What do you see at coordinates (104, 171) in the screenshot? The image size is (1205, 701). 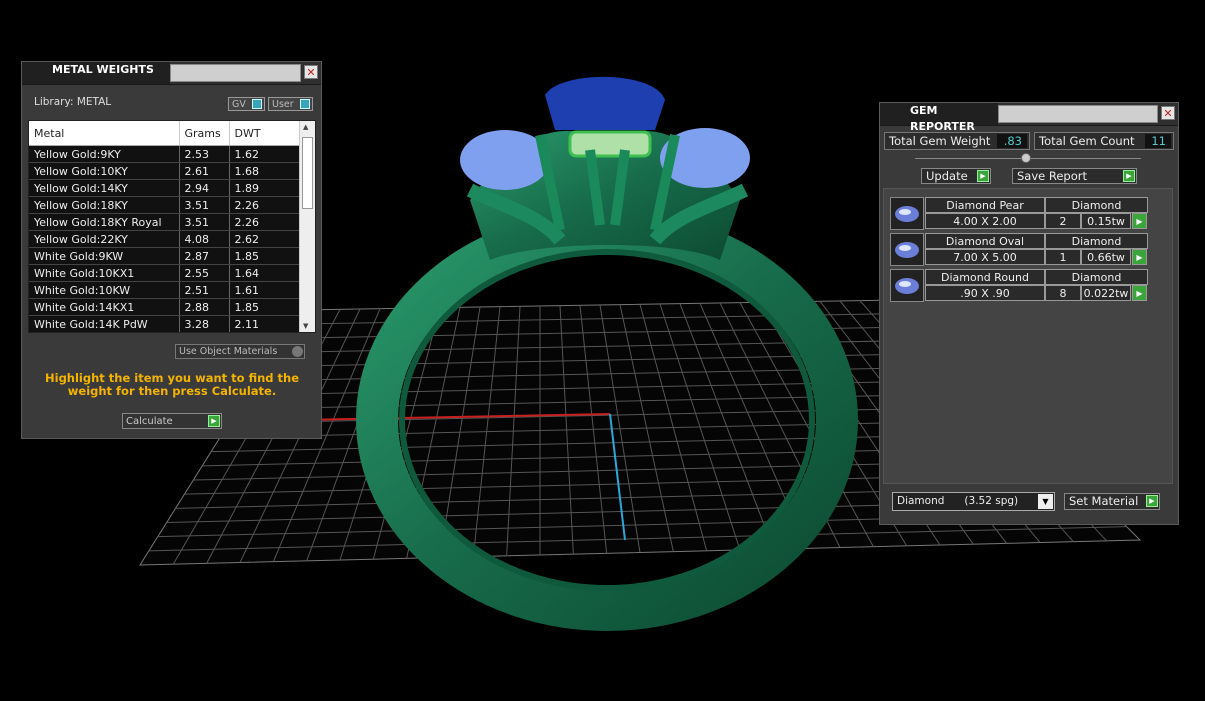 I see `cell-metal: Yellow Gold:10KY` at bounding box center [104, 171].